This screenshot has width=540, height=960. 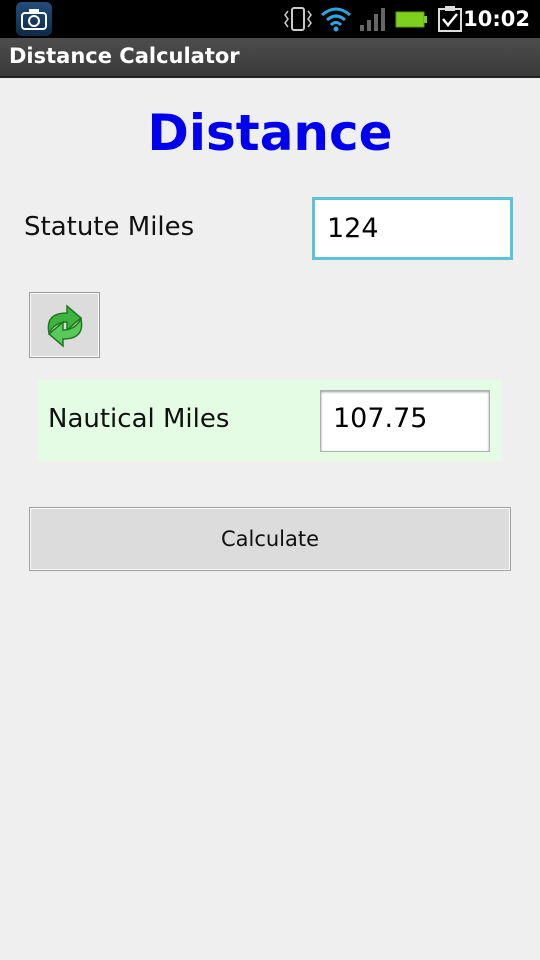 I want to click on app-title-bar: Distance Calculator, so click(x=270, y=58).